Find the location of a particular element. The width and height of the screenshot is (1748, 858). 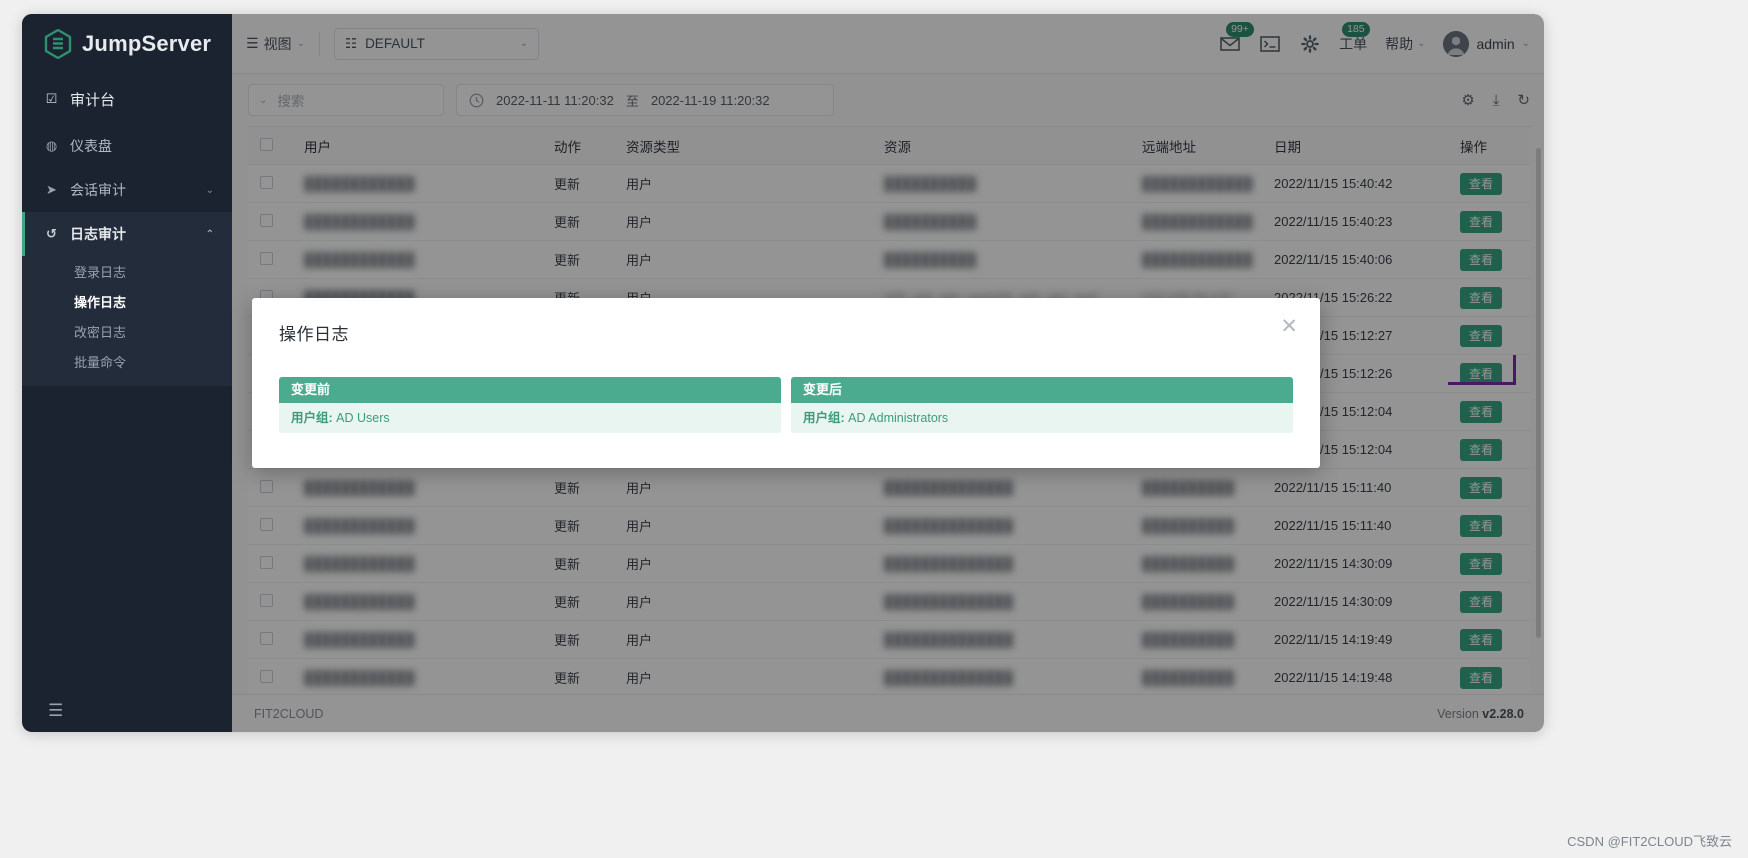

sidebar-item-operation-log: 操作日志 is located at coordinates (127, 301).